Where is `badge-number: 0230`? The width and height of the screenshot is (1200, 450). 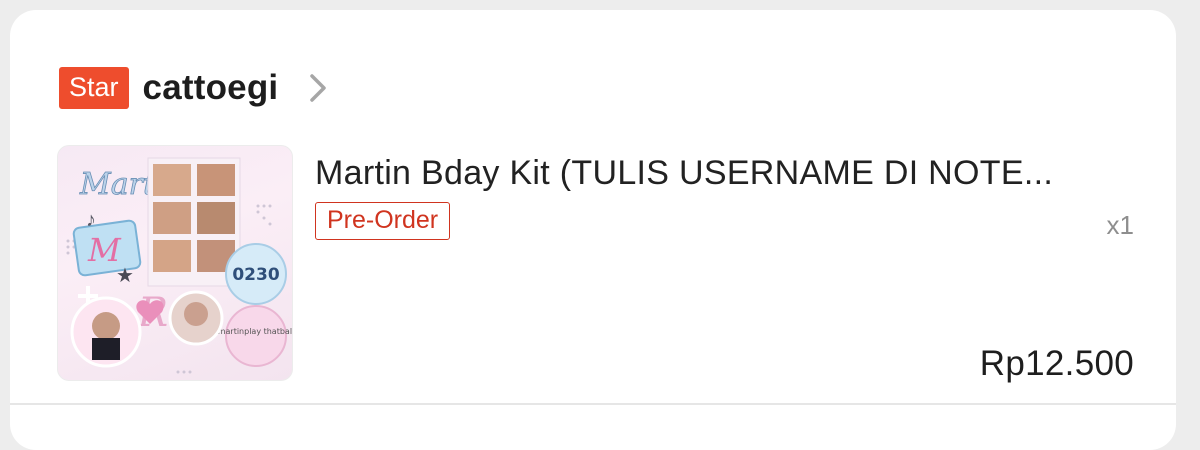 badge-number: 0230 is located at coordinates (255, 275).